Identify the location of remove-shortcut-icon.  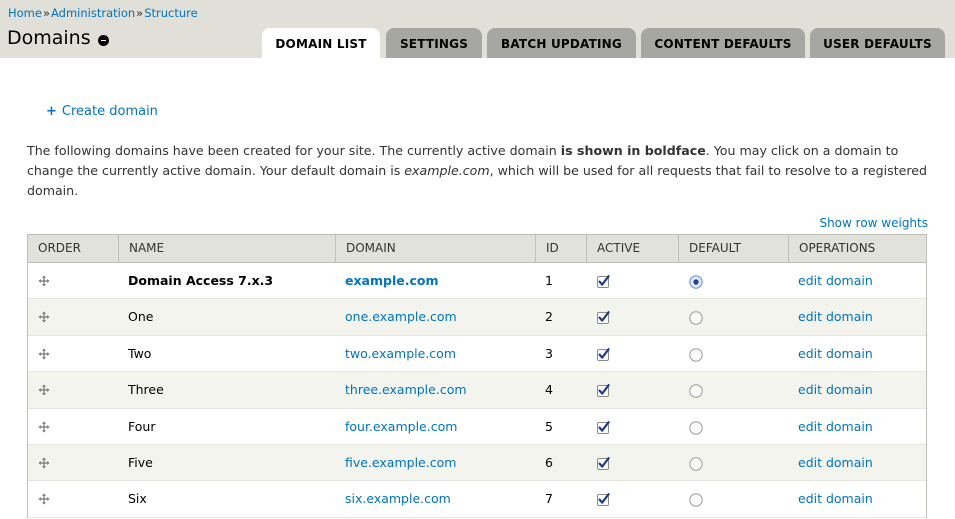
(103, 40).